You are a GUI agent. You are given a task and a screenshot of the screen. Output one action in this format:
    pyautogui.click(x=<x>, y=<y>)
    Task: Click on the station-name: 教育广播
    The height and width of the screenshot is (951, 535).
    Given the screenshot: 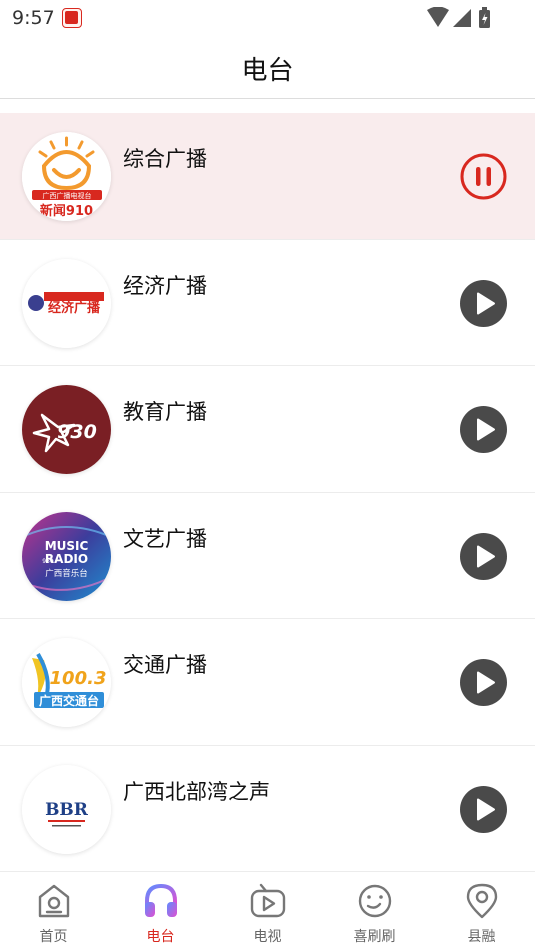 What is the action you would take?
    pyautogui.click(x=165, y=412)
    